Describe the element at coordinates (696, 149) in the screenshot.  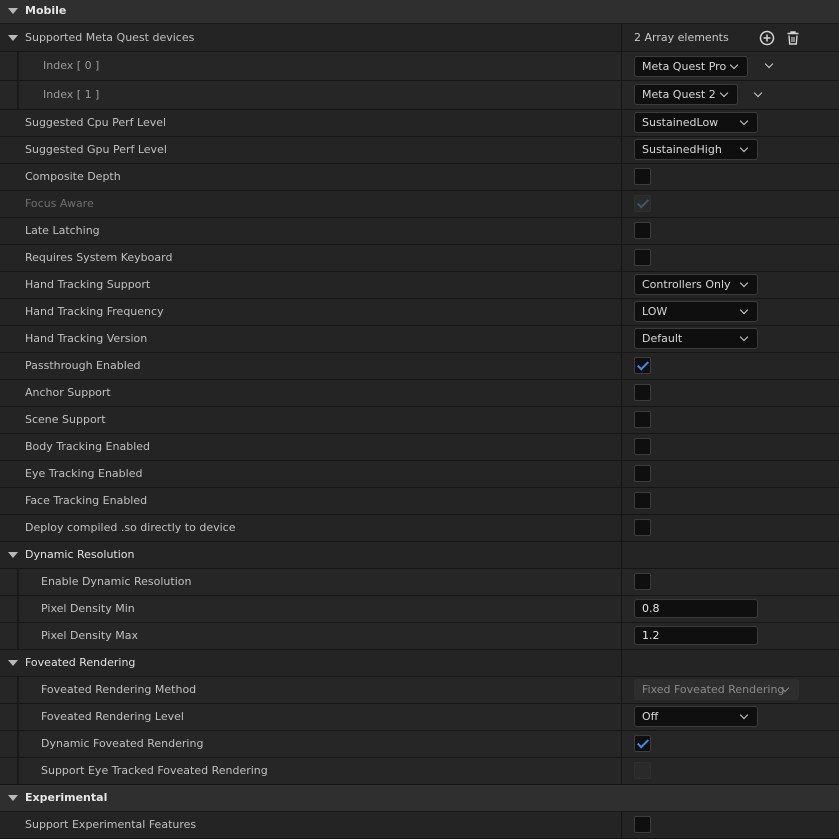
I see `gpu-perf-select: SustainedHigh` at that location.